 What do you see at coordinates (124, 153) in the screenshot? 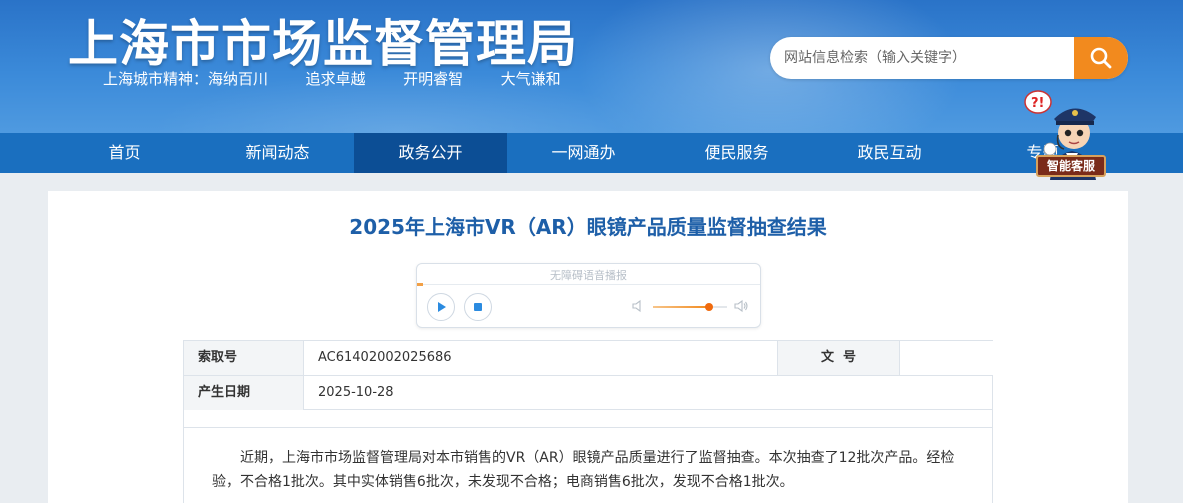
I see `nav-item-home: 首页` at bounding box center [124, 153].